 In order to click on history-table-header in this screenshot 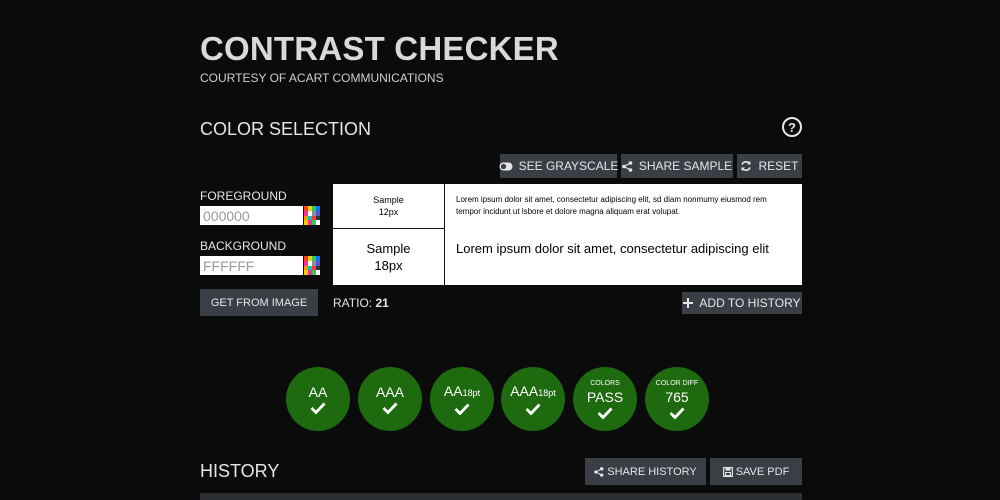, I will do `click(501, 496)`.